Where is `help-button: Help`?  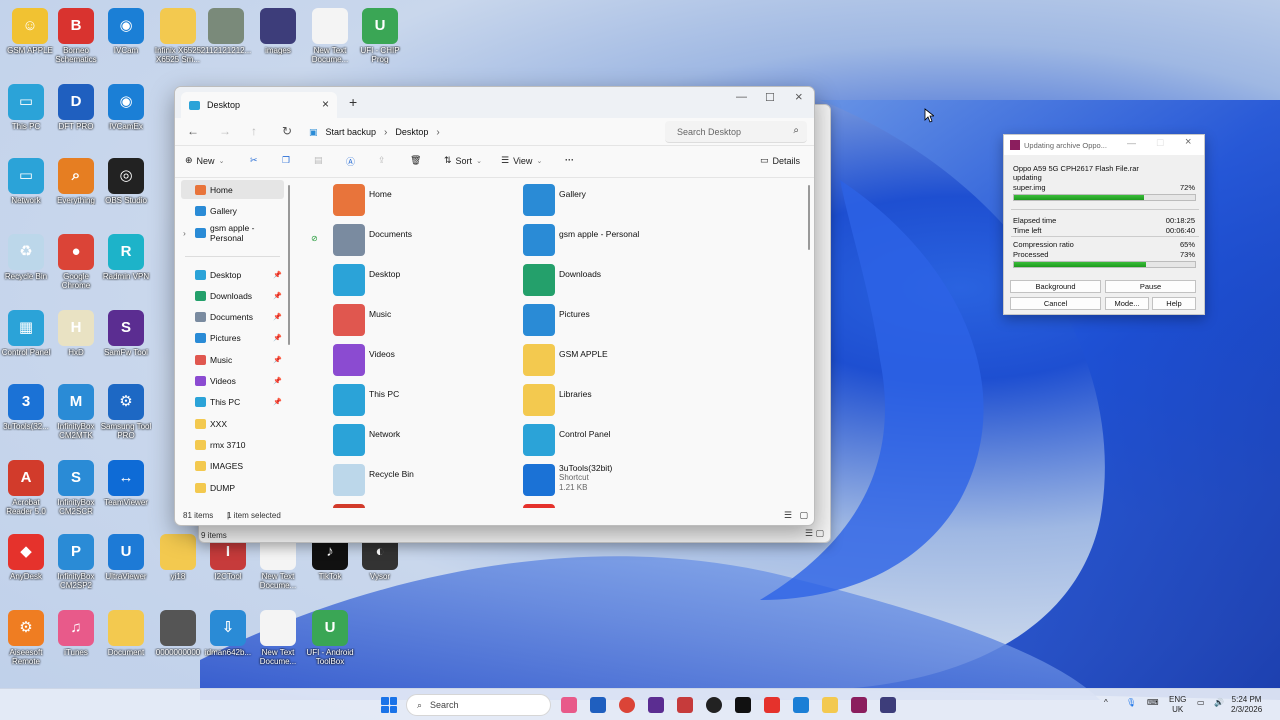 help-button: Help is located at coordinates (1174, 303).